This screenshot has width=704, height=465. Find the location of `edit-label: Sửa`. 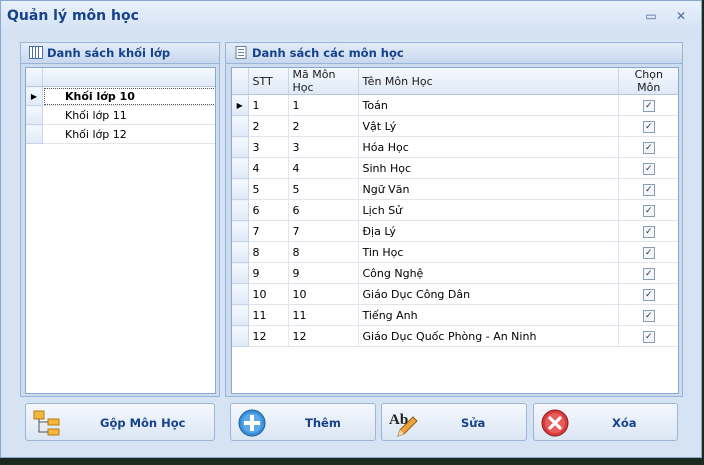

edit-label: Sửa is located at coordinates (473, 423).